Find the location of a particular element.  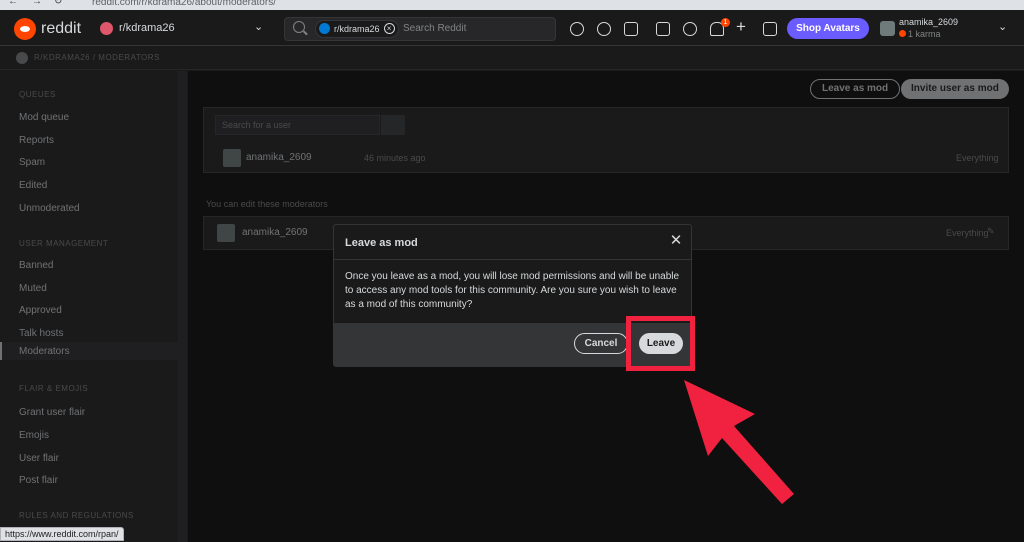

search-scope-label: r/kdrama26 is located at coordinates (357, 29).